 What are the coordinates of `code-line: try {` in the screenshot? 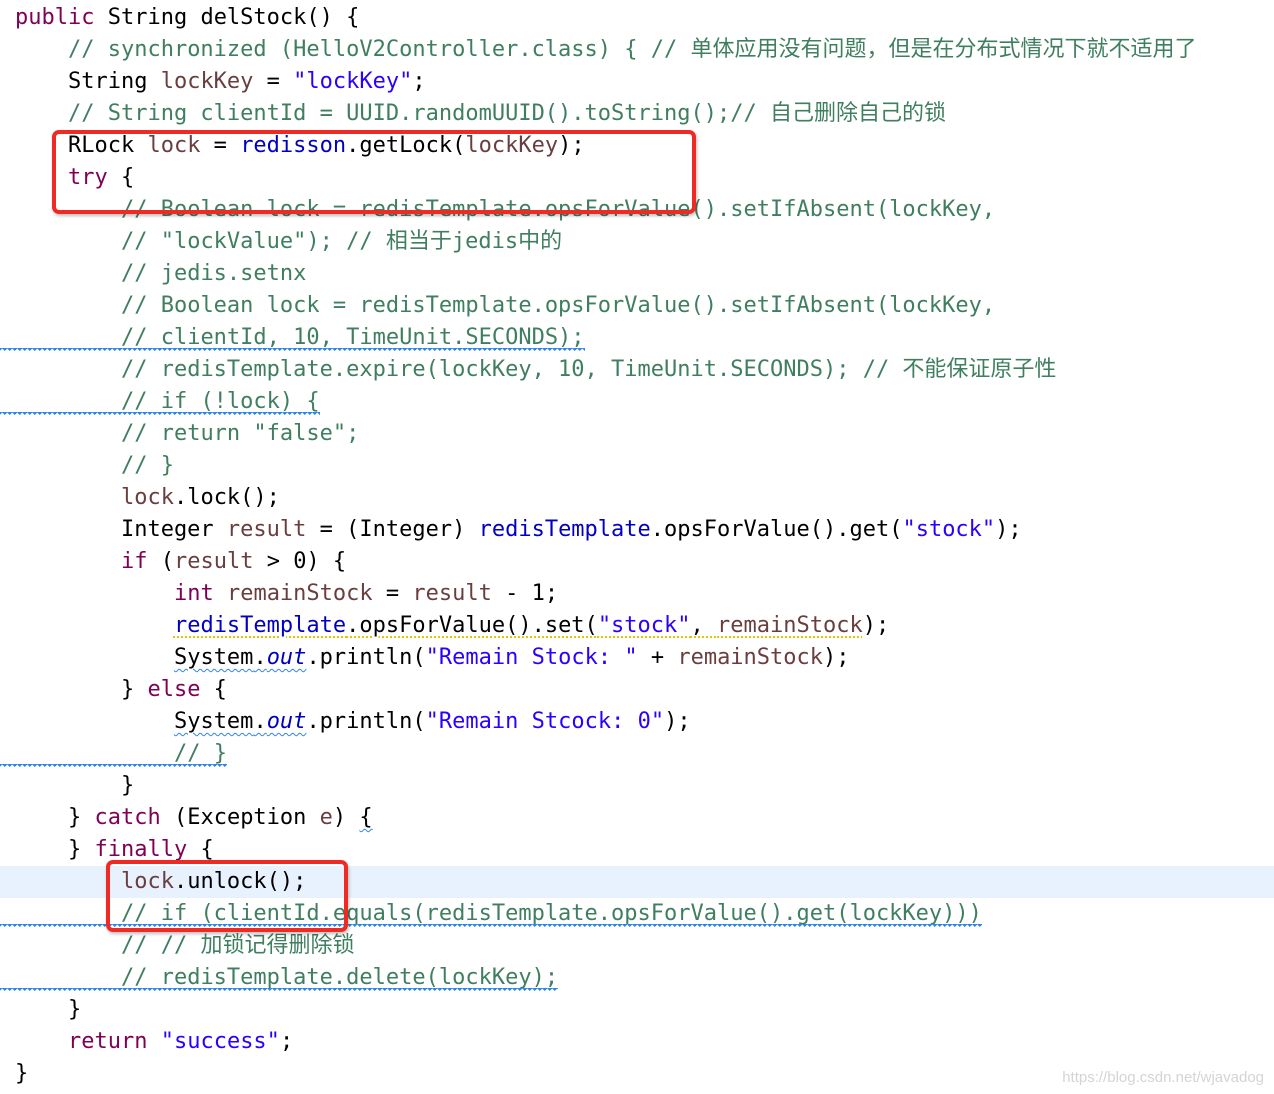 It's located at (637, 178).